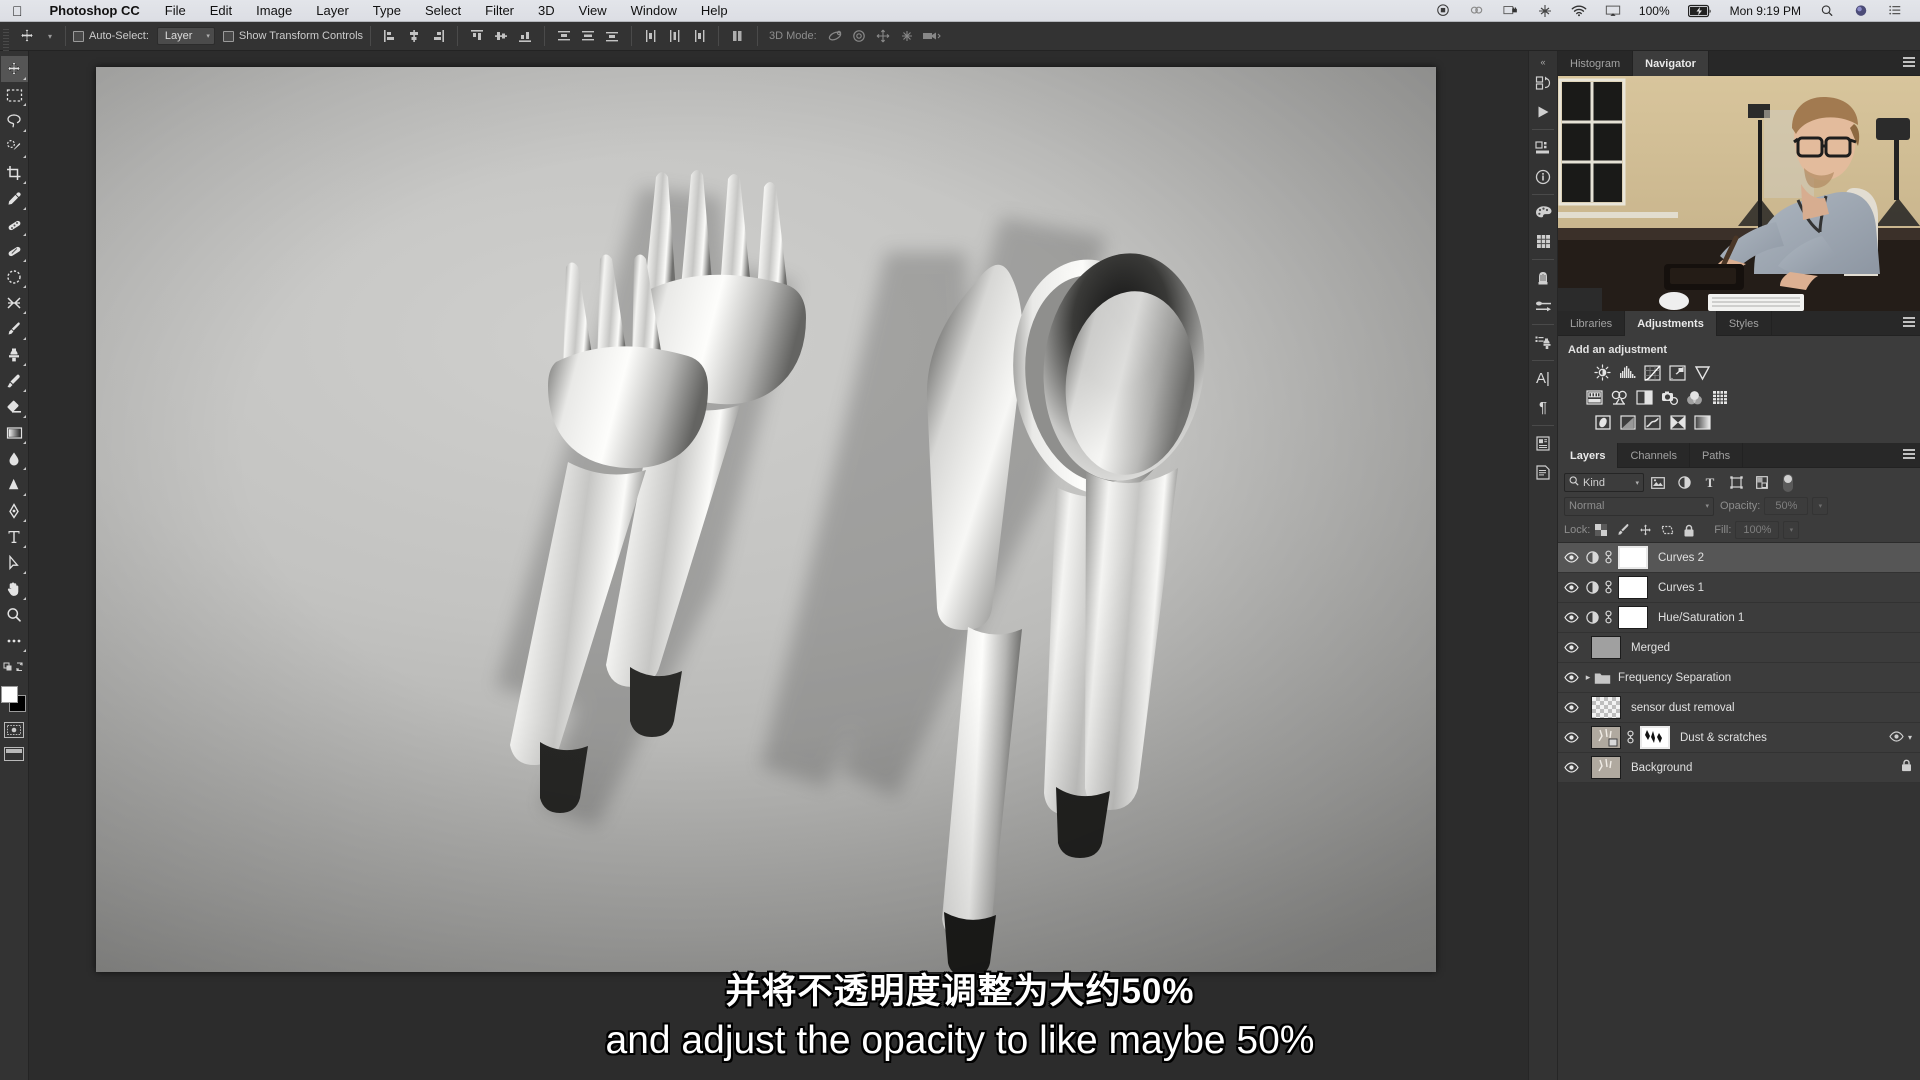 The image size is (1920, 1080). I want to click on panel-menu-icon, so click(1909, 455).